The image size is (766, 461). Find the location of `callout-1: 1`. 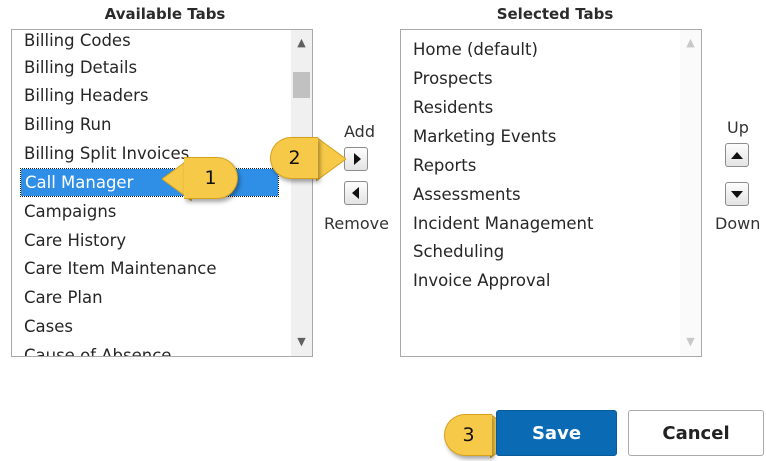

callout-1: 1 is located at coordinates (211, 178).